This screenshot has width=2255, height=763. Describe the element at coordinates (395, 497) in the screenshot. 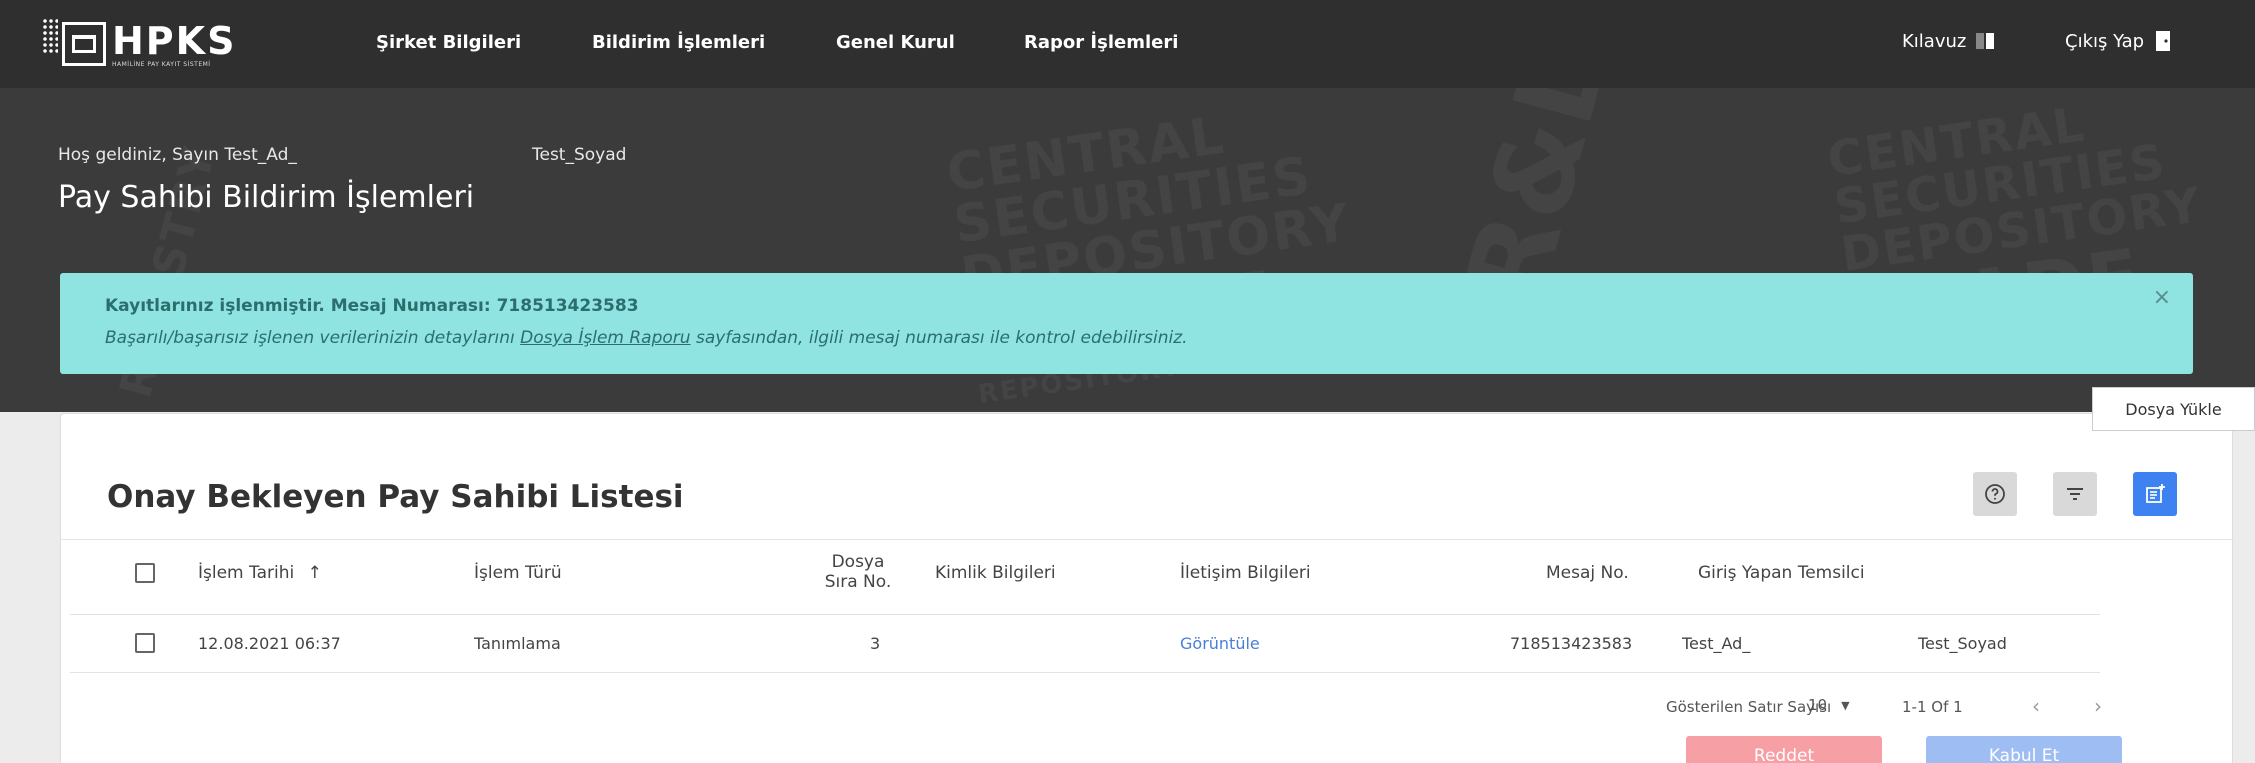

I see `card-title: Onay Bekleyen Pay Sahibi Listesi` at that location.